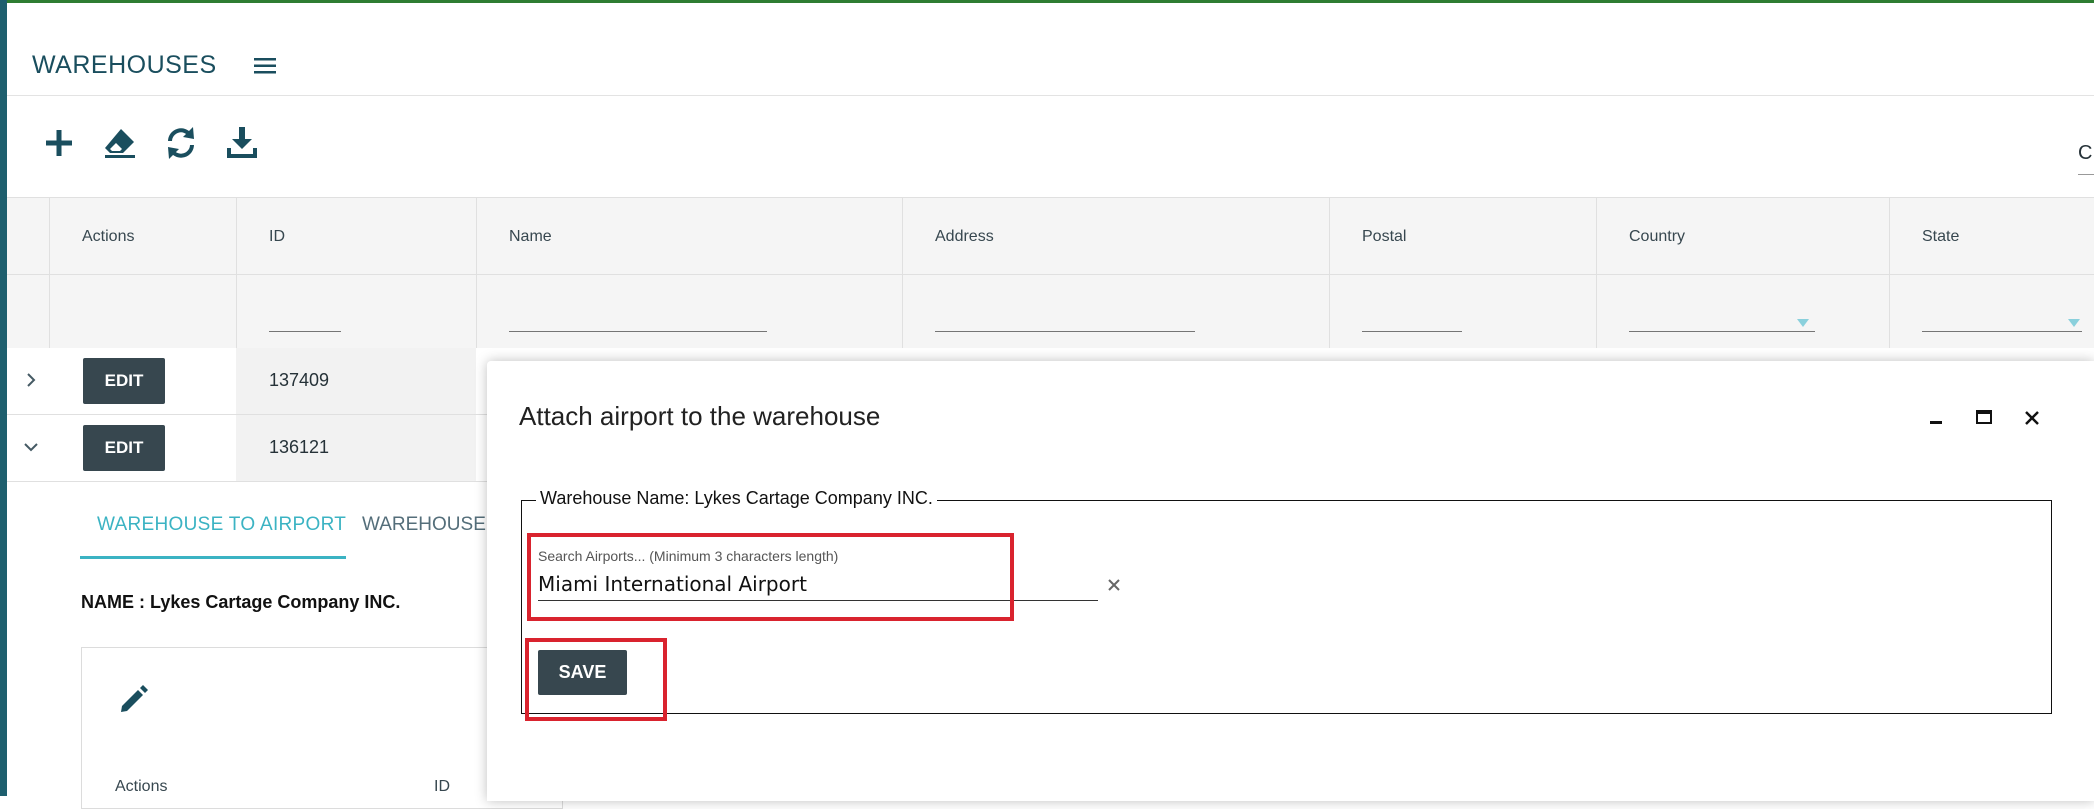 The image size is (2094, 809). Describe the element at coordinates (2032, 418) in the screenshot. I see `close-icon` at that location.